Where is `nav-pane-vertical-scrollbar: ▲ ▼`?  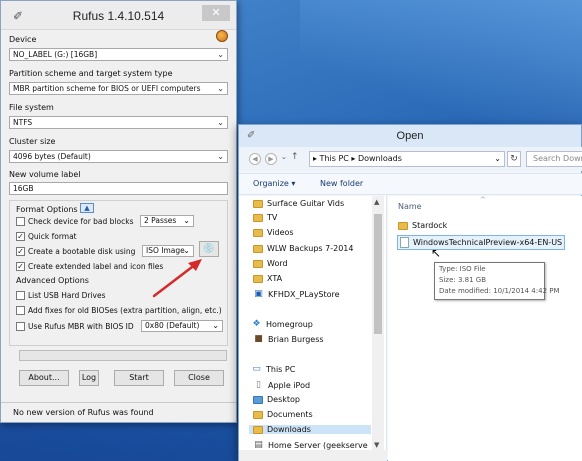
nav-pane-vertical-scrollbar: ▲ ▼ is located at coordinates (378, 323).